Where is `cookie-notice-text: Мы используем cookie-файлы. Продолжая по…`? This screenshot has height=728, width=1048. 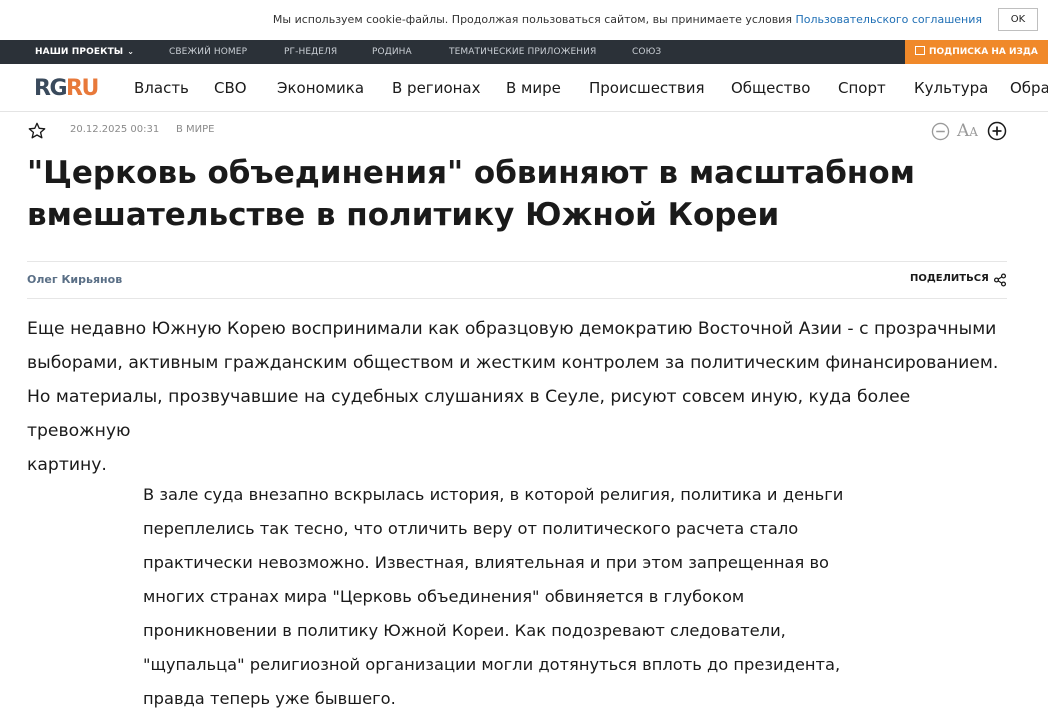 cookie-notice-text: Мы используем cookie-файлы. Продолжая по… is located at coordinates (627, 19).